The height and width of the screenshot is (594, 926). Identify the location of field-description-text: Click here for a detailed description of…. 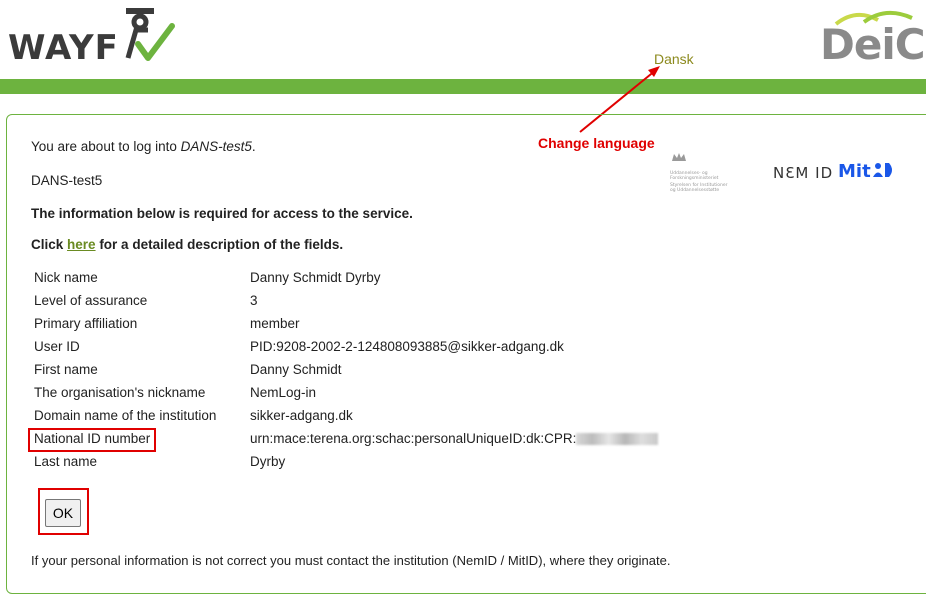
(187, 244).